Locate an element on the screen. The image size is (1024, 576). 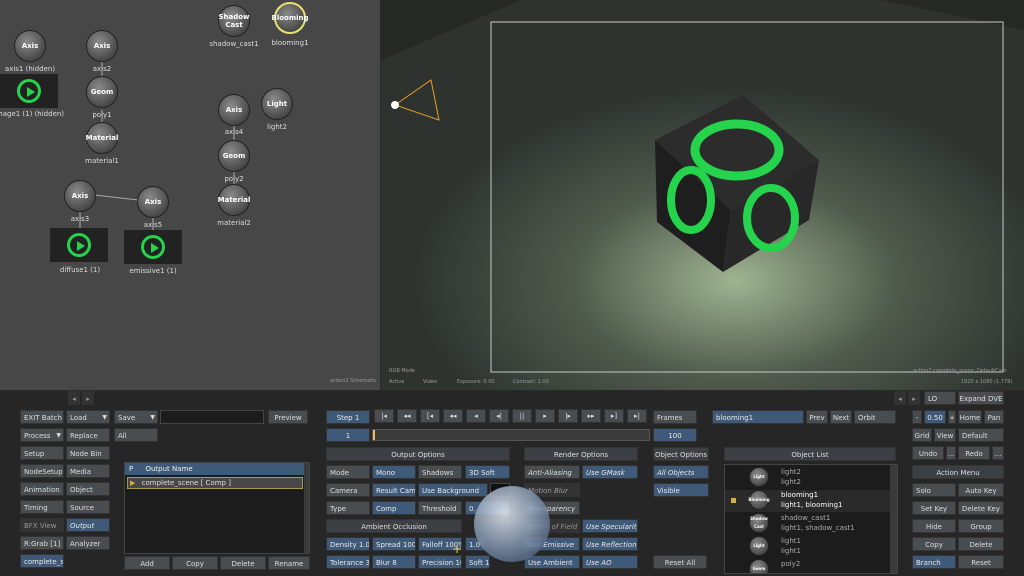
node-axis1: Axis is located at coordinates (30, 46).